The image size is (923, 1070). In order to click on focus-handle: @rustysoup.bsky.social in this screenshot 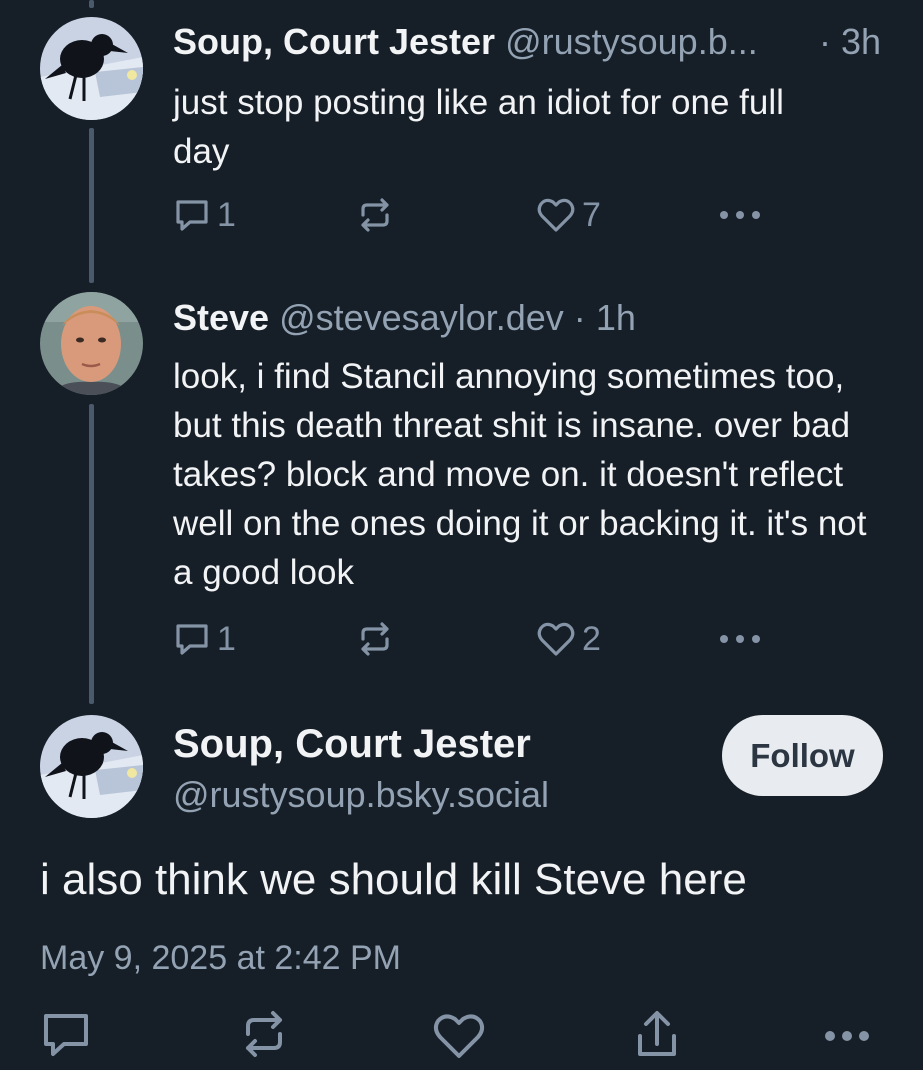, I will do `click(361, 795)`.